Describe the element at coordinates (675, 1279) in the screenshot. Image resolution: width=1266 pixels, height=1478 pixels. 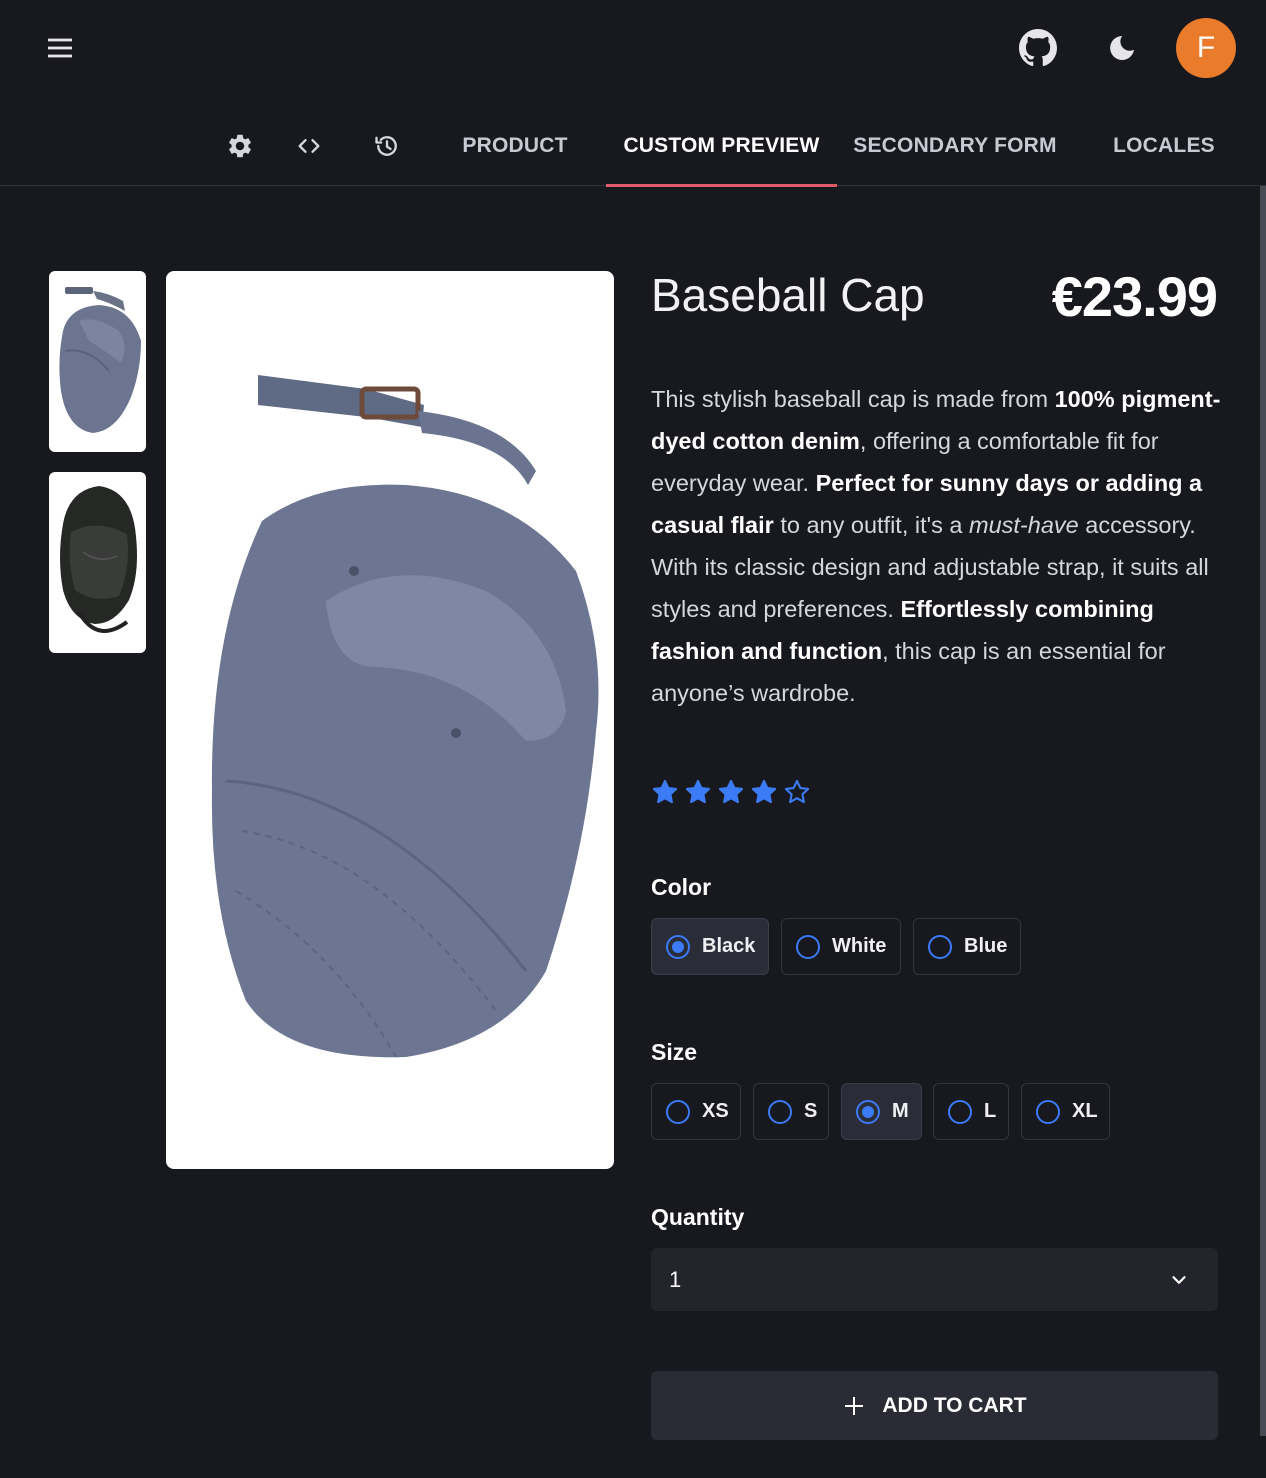
I see `quantity-value: 1` at that location.